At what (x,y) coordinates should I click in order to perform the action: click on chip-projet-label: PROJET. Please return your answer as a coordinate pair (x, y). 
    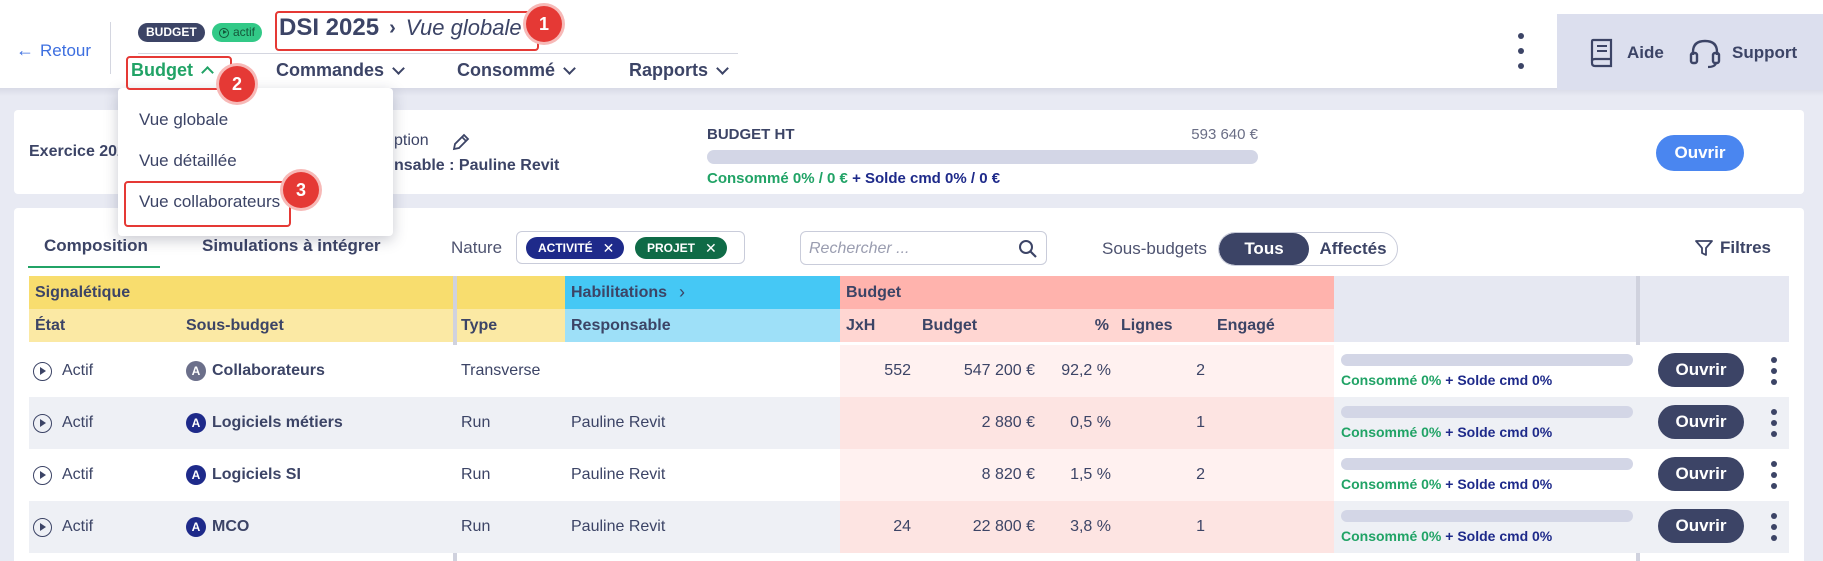
    Looking at the image, I should click on (671, 248).